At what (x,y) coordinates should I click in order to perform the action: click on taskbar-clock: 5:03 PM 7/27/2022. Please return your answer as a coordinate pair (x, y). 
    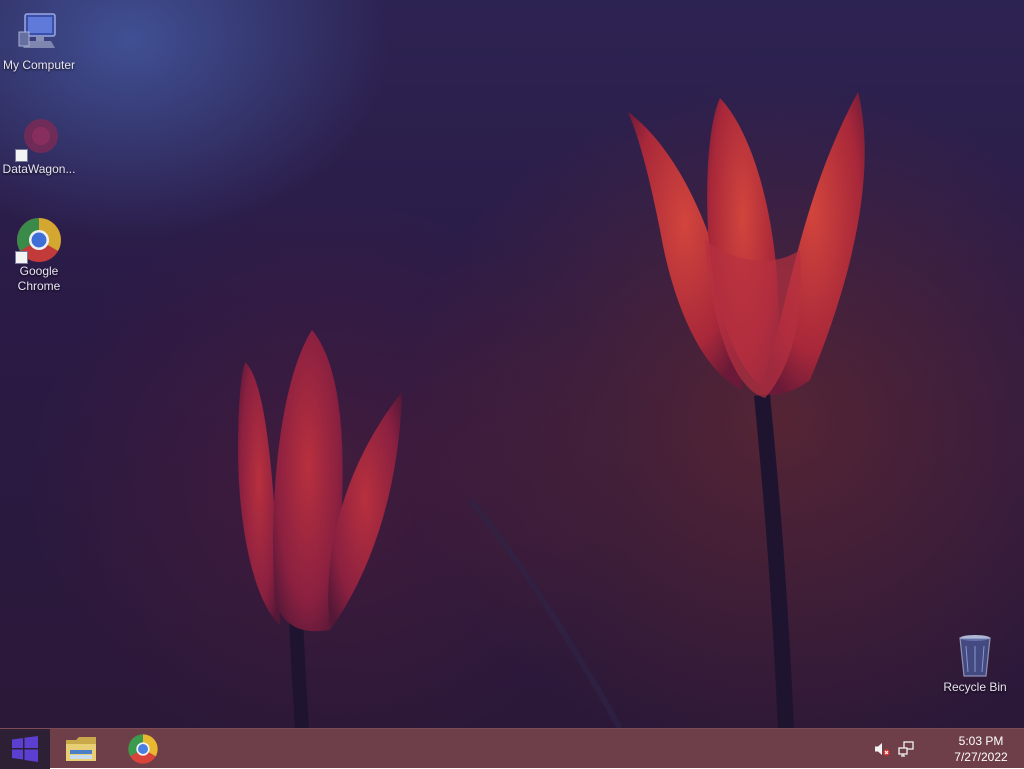
    Looking at the image, I should click on (979, 749).